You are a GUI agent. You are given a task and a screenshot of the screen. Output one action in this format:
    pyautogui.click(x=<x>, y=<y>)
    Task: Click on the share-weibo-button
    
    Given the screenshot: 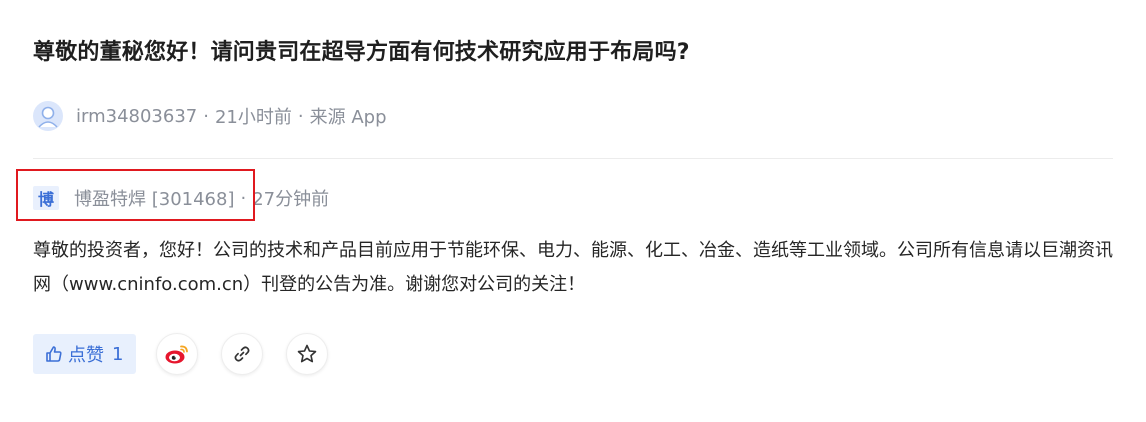 What is the action you would take?
    pyautogui.click(x=177, y=354)
    